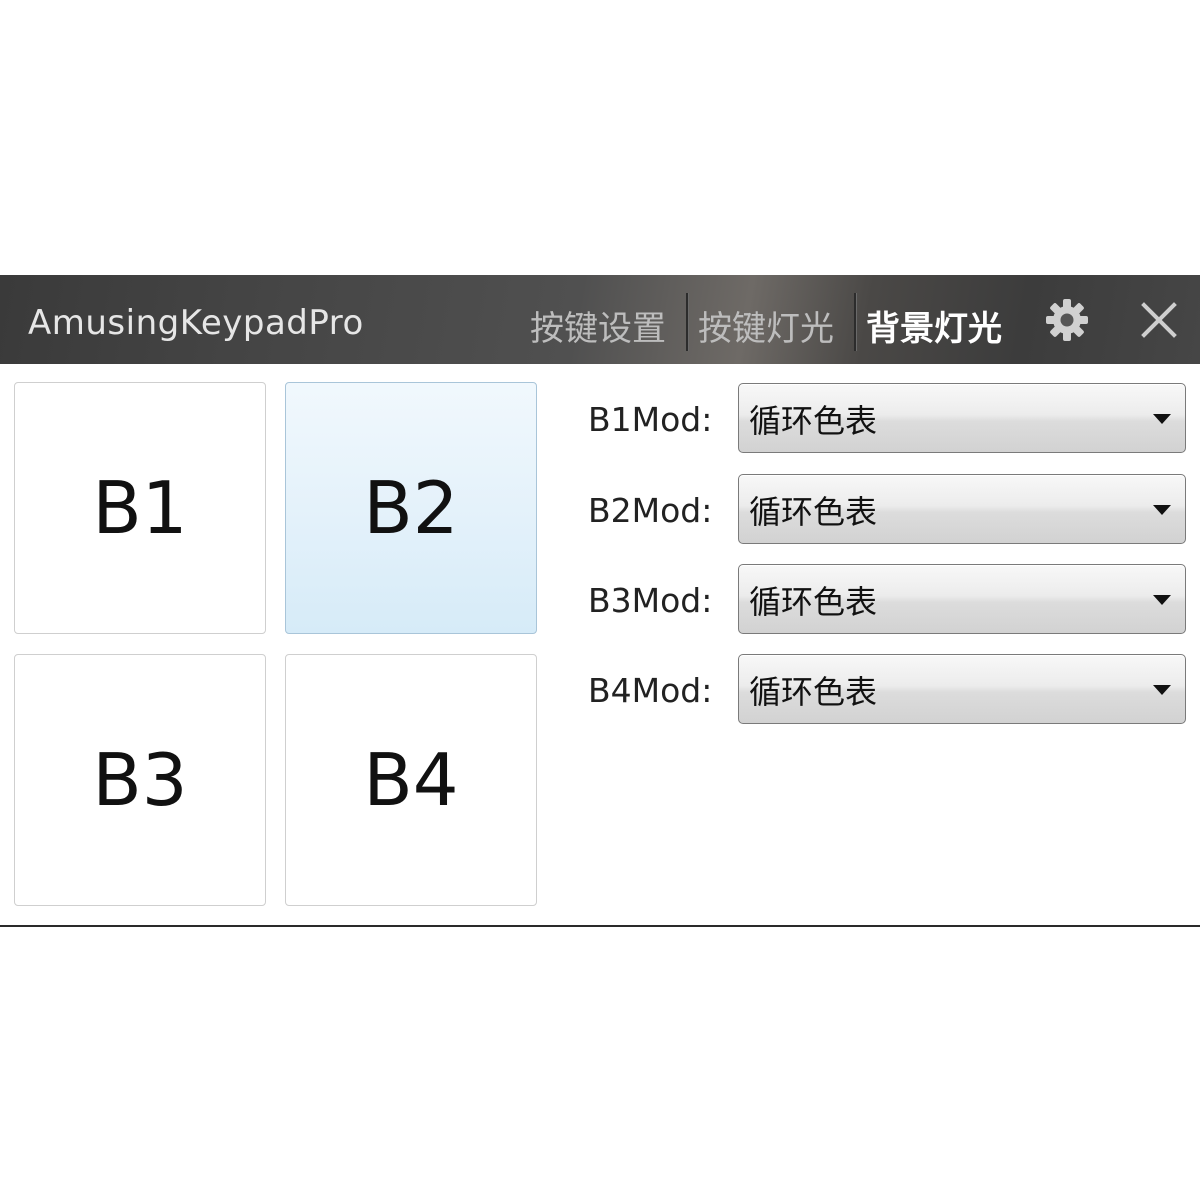 The image size is (1200, 1200). I want to click on key-button-b4: B4, so click(411, 780).